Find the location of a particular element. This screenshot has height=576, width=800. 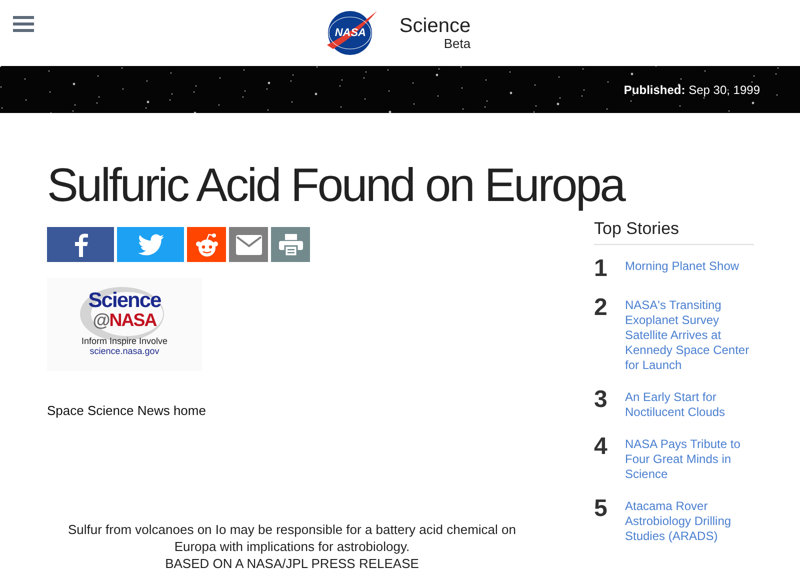

story-link: NASA's Transiting Exoplanet Survey Satellite Arrives at Kennedy Space Center for Launch is located at coordinates (689, 334).